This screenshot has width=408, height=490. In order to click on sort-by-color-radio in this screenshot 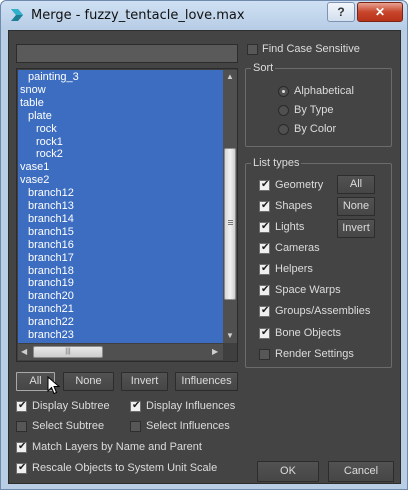, I will do `click(283, 129)`.